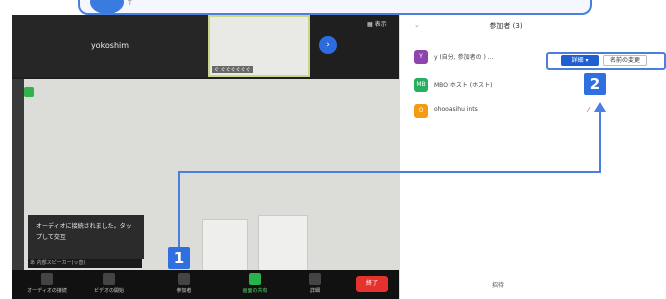 The image size is (666, 299). I want to click on step-badge-2: 2, so click(595, 84).